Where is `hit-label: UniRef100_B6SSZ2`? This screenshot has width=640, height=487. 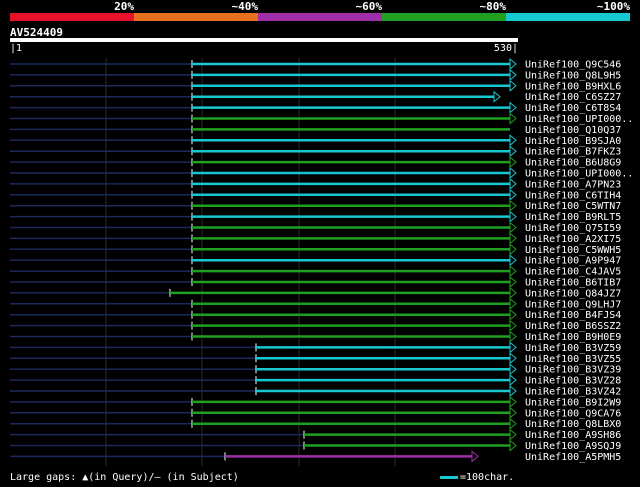
hit-label: UniRef100_B6SSZ2 is located at coordinates (573, 326).